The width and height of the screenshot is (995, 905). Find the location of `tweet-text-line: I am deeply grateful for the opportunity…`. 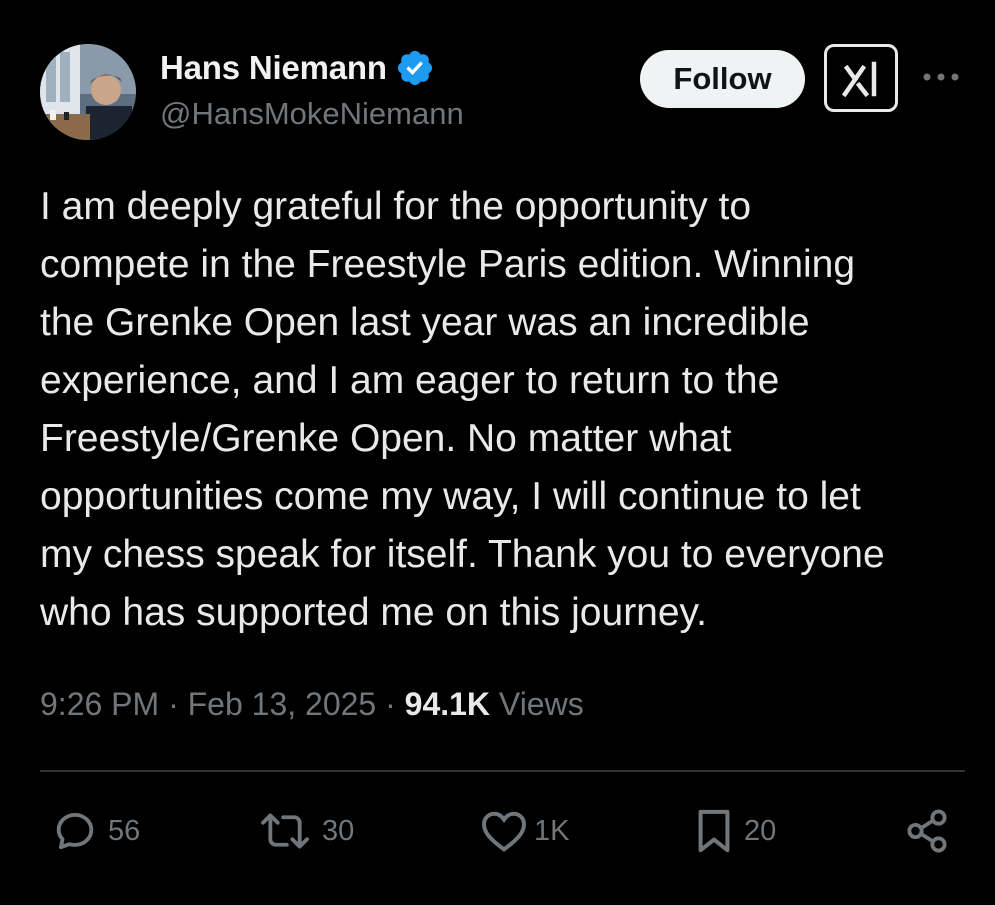

tweet-text-line: I am deeply grateful for the opportunity… is located at coordinates (396, 206).